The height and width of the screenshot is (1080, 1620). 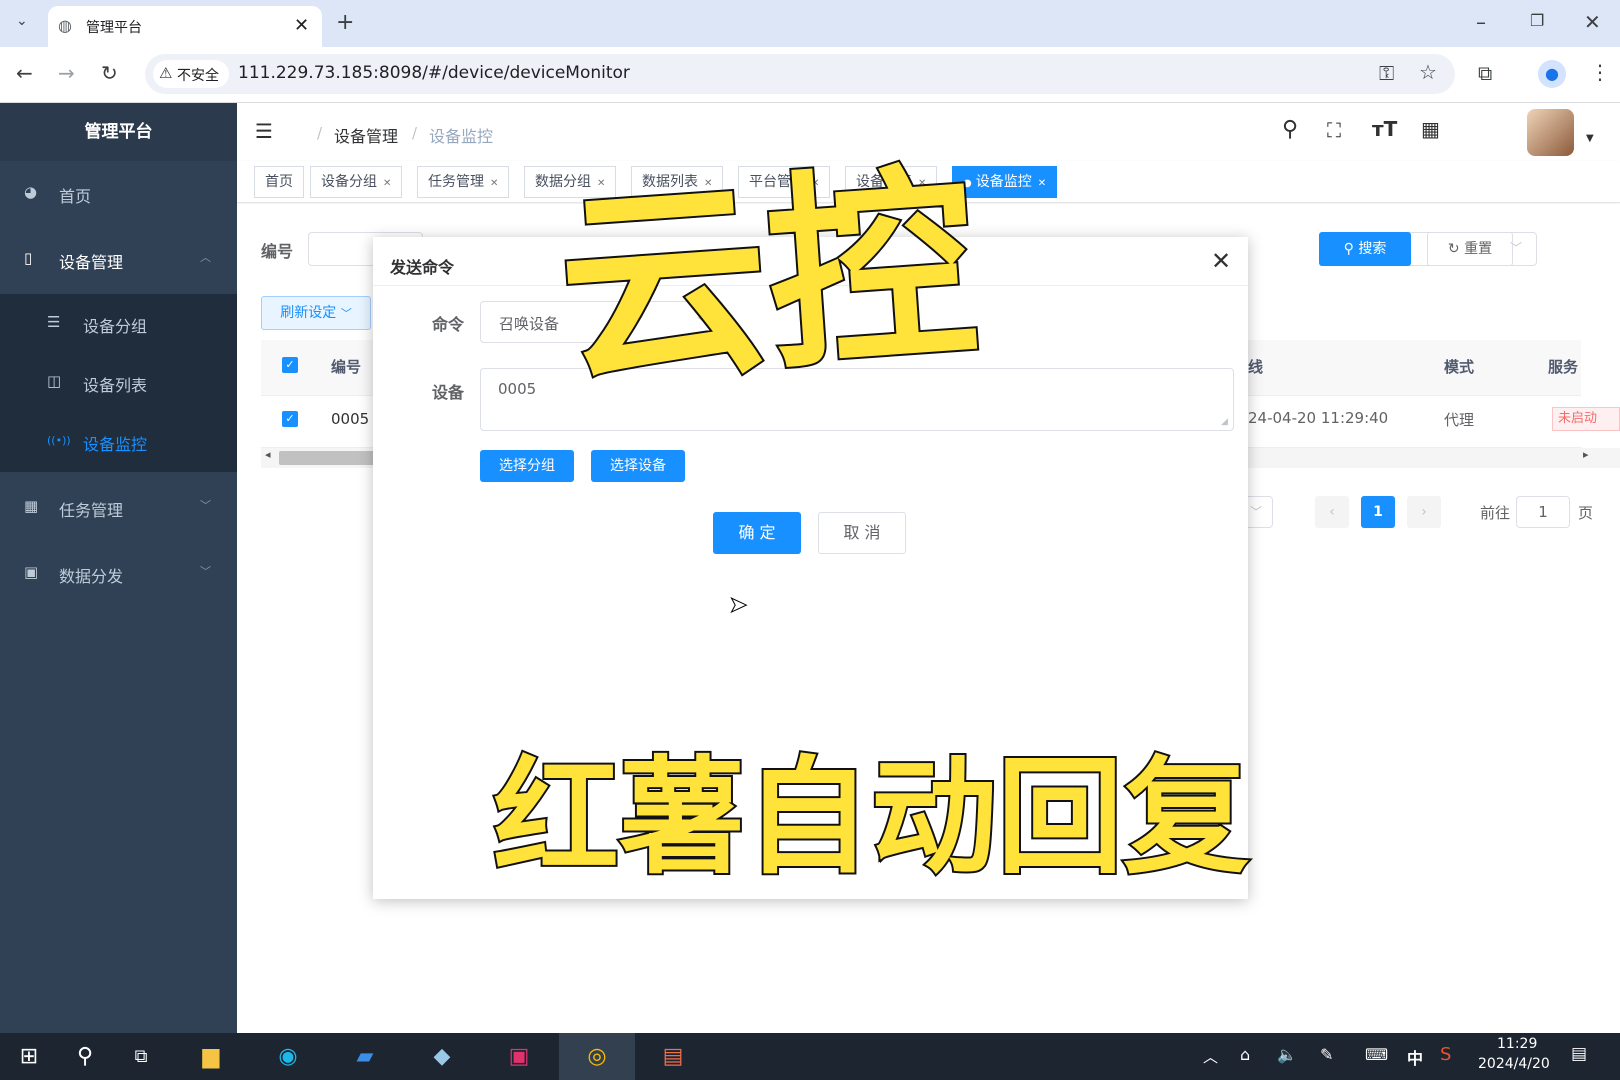 I want to click on keyboard-icon: ⌨, so click(x=1376, y=1054).